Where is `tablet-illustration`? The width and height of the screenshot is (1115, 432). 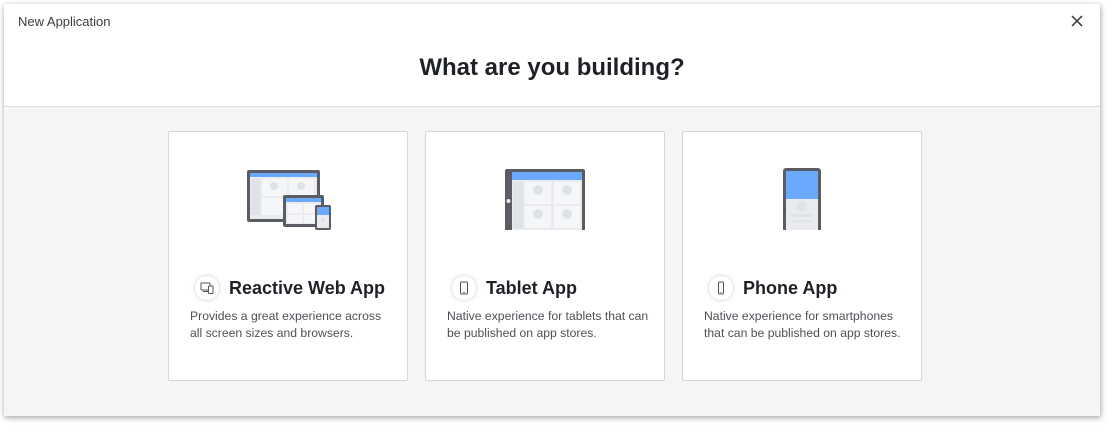
tablet-illustration is located at coordinates (545, 200).